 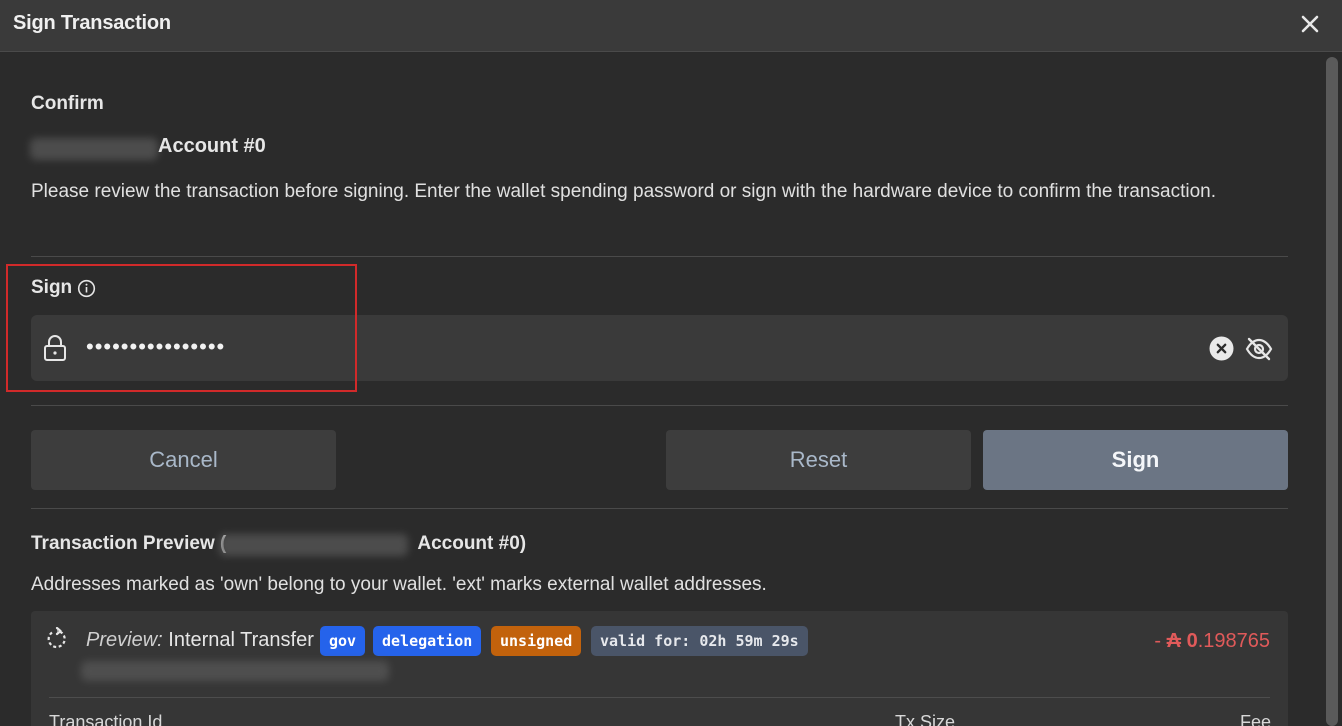 What do you see at coordinates (659, 697) in the screenshot?
I see `card-divider` at bounding box center [659, 697].